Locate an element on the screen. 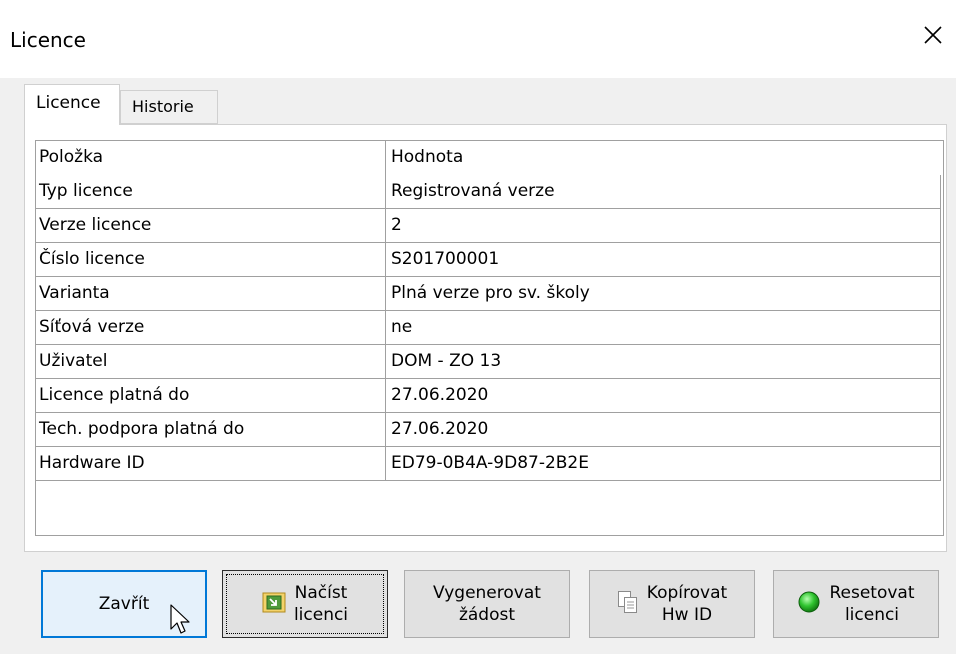  reset-licence-label: Resetovat licenci is located at coordinates (871, 604).